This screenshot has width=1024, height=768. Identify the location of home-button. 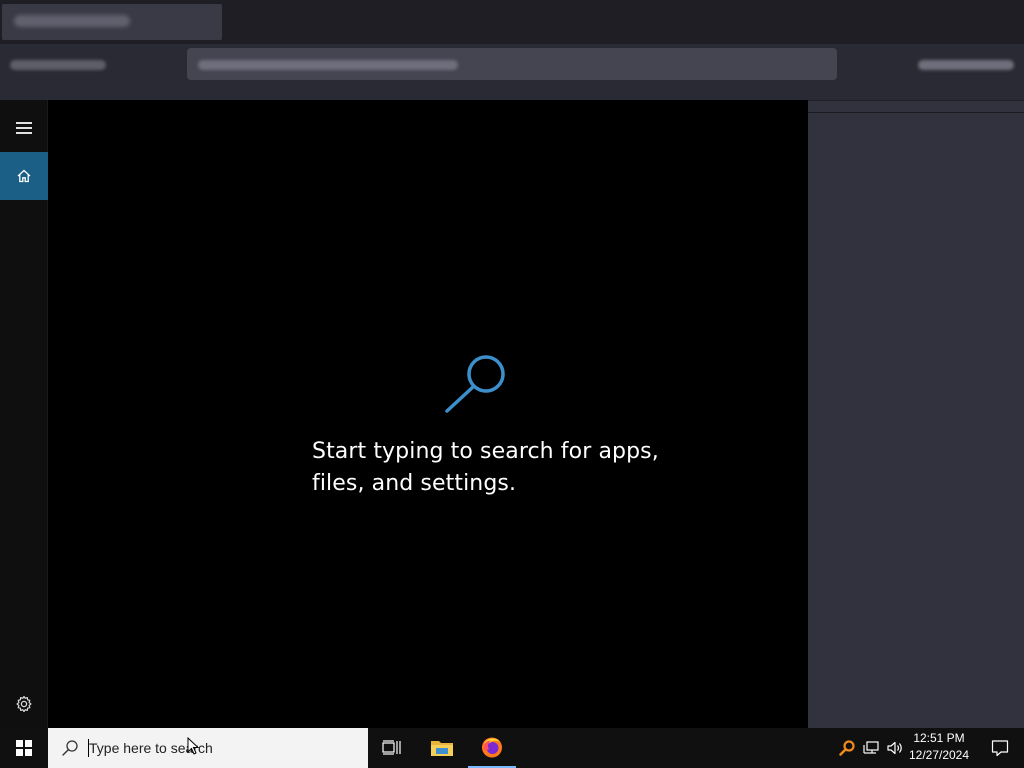
(24, 176).